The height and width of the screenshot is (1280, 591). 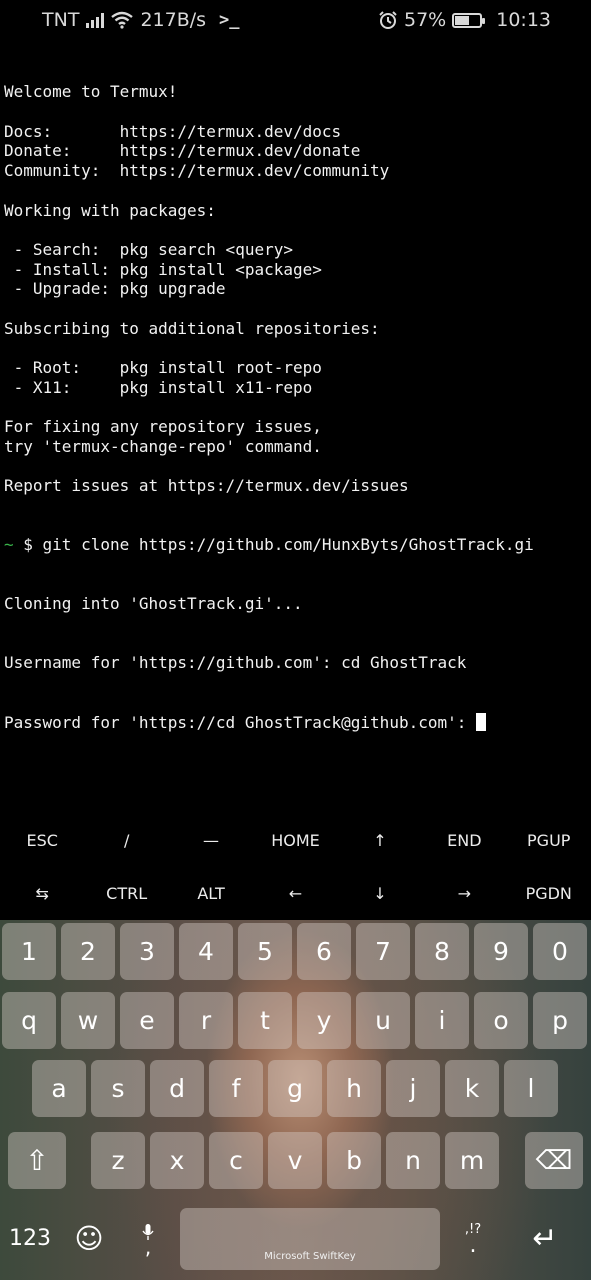 I want to click on letter-key: f, so click(x=236, y=1088).